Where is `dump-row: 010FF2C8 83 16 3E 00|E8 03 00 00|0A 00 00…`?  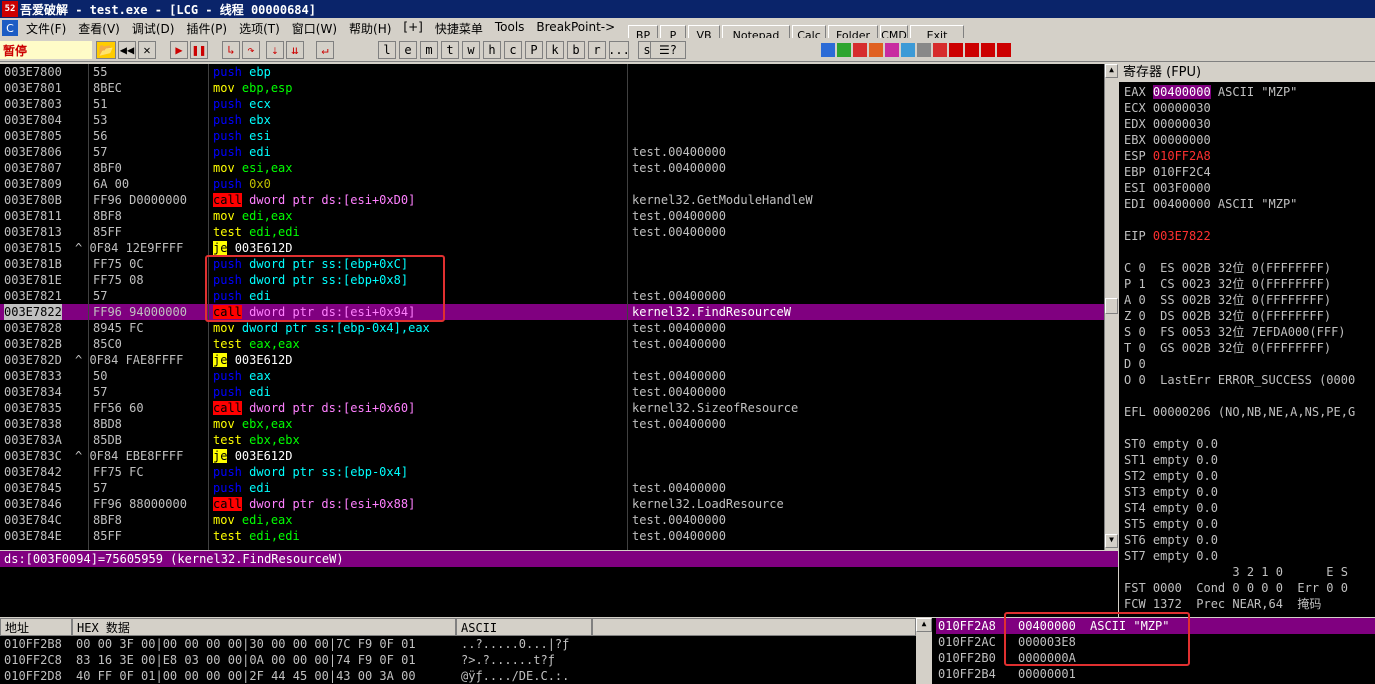
dump-row: 010FF2C8 83 16 3E 00|E8 03 00 00|0A 00 00… is located at coordinates (460, 660).